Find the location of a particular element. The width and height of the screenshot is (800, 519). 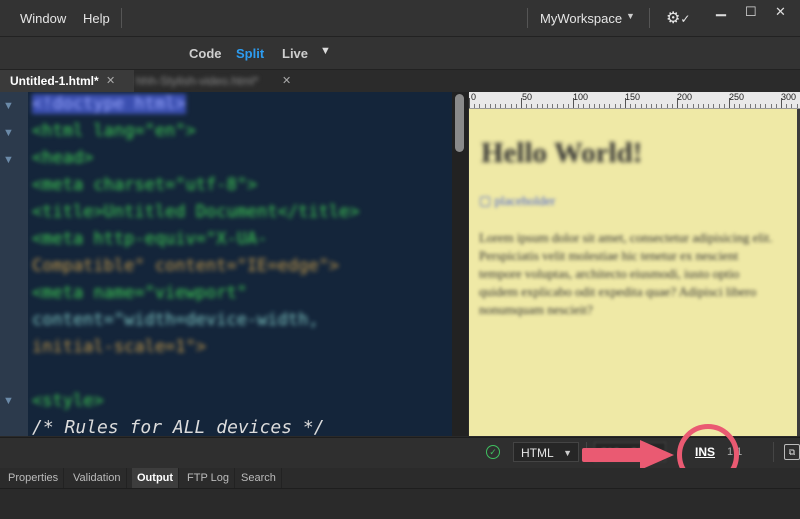

minimize-icon: ▁ is located at coordinates (721, 9).